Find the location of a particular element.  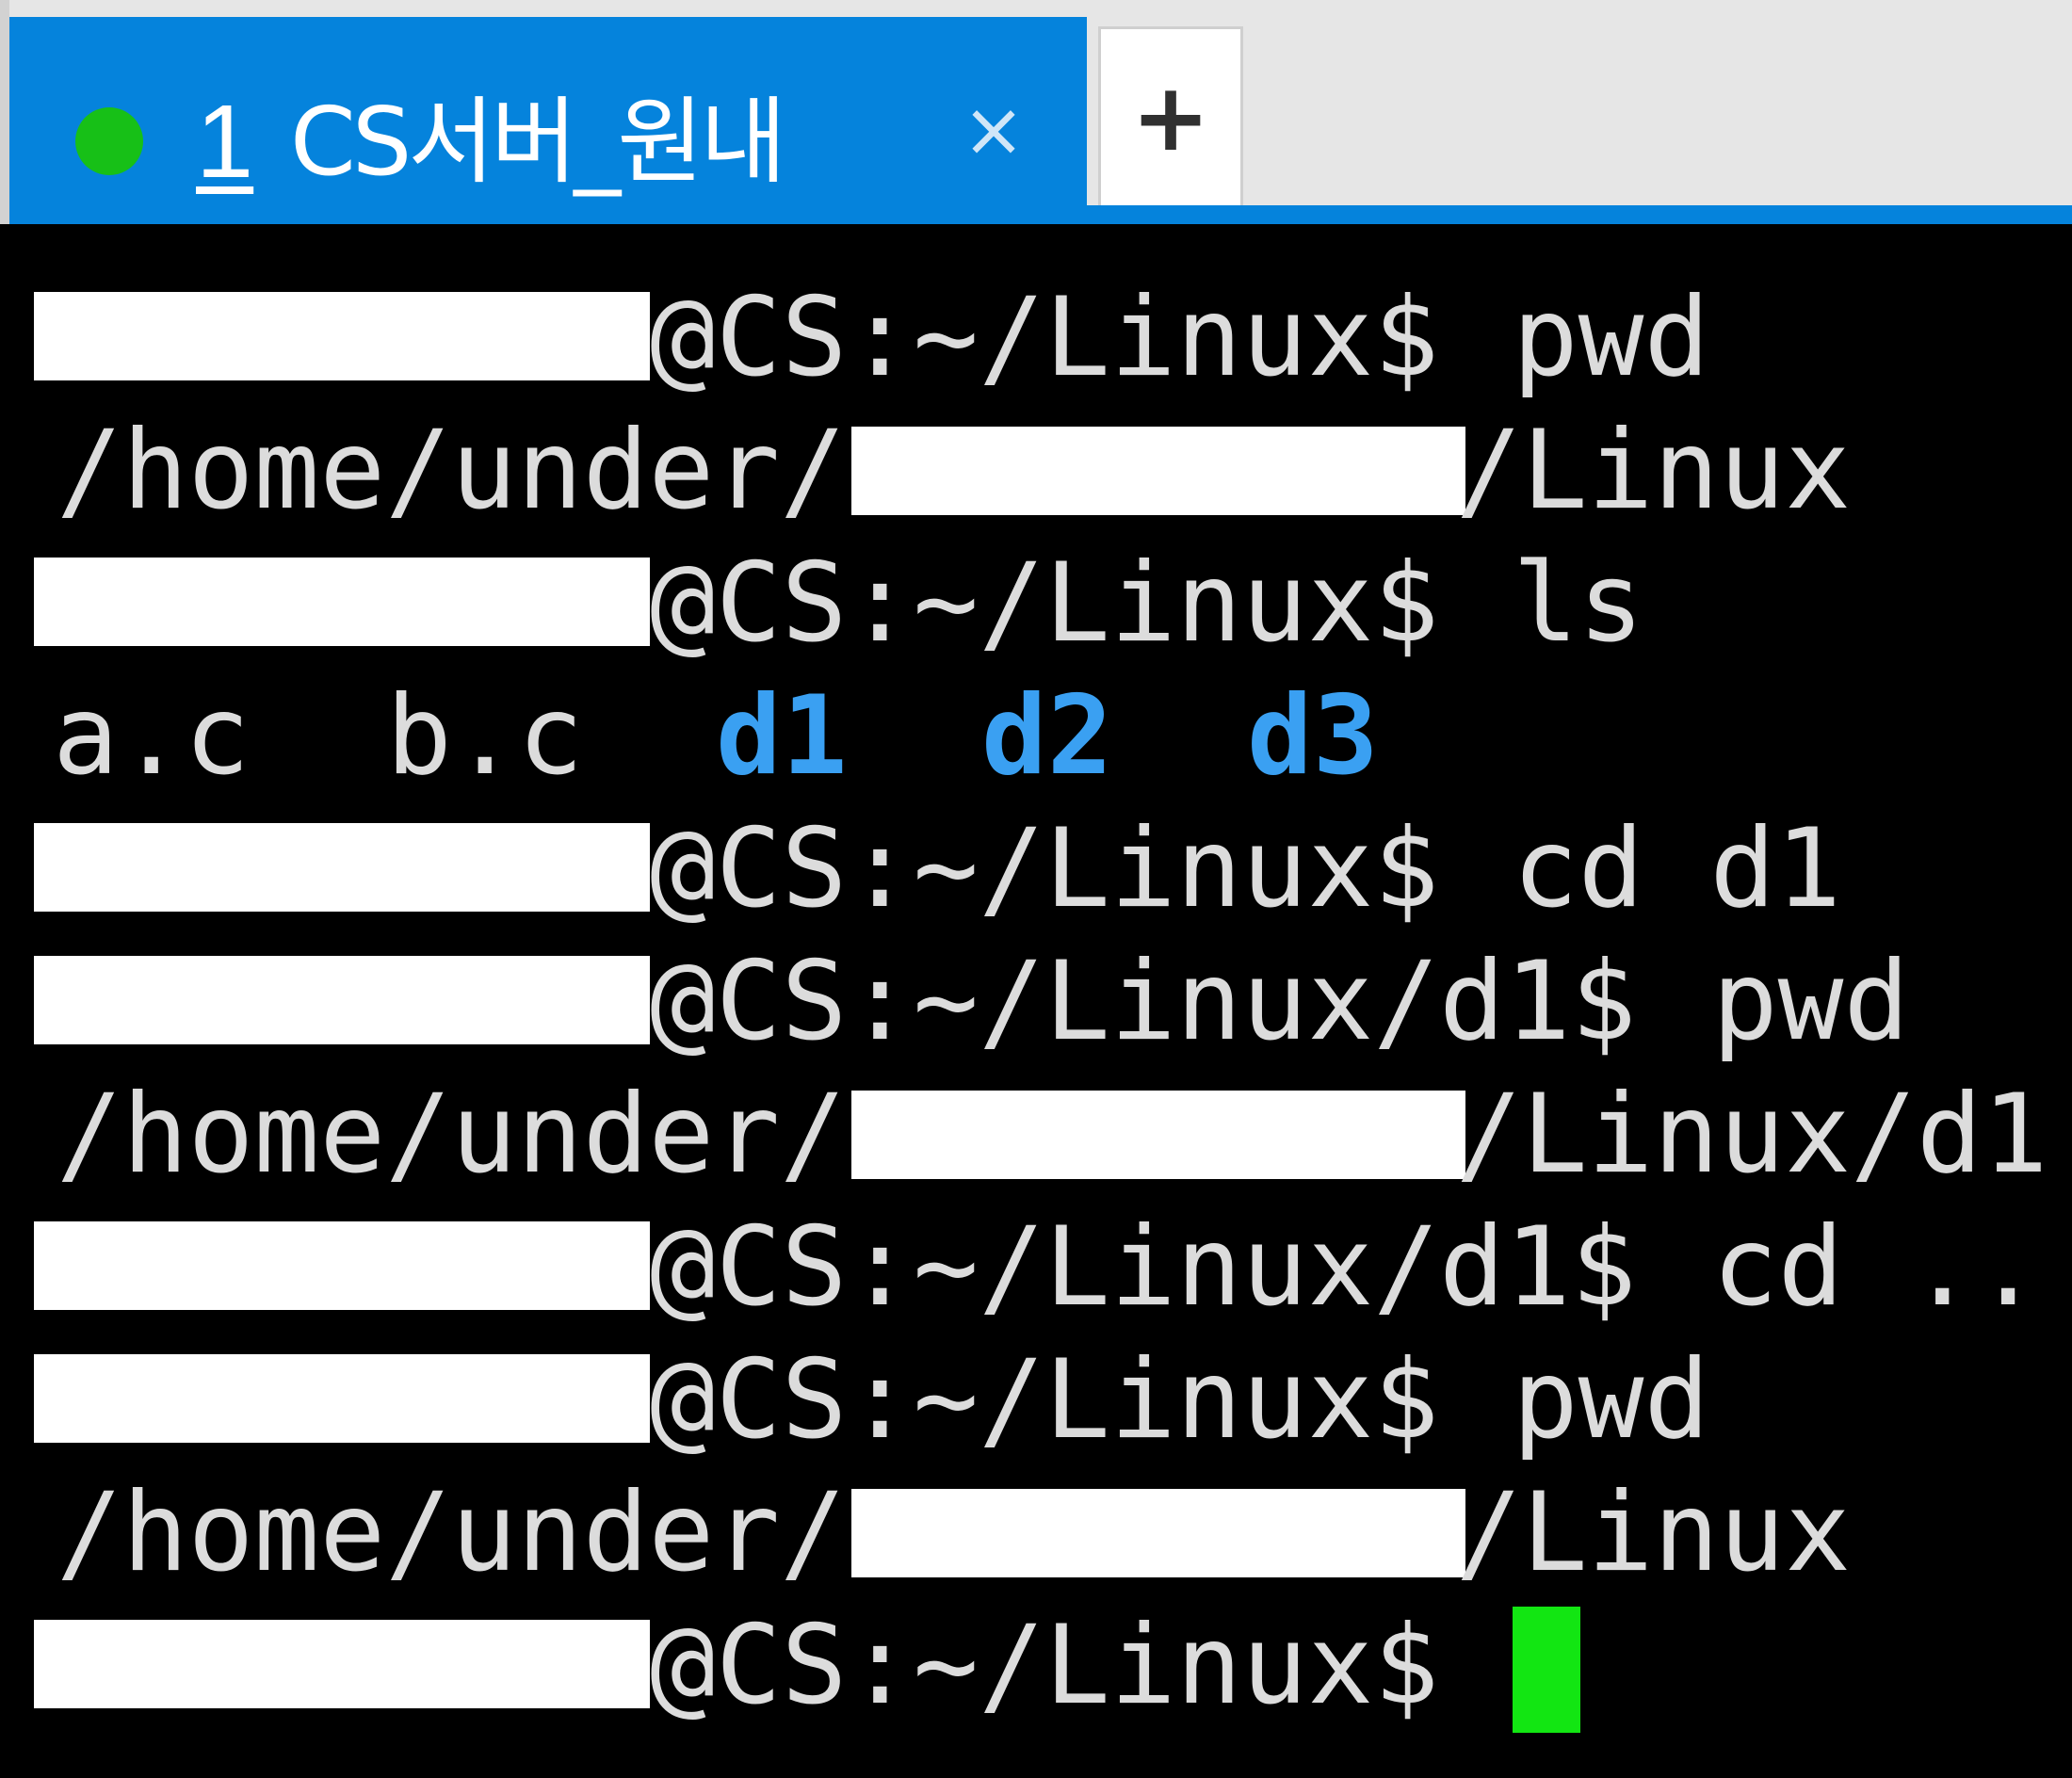

session-tab: 1 CS서버_원내 × is located at coordinates (548, 120).